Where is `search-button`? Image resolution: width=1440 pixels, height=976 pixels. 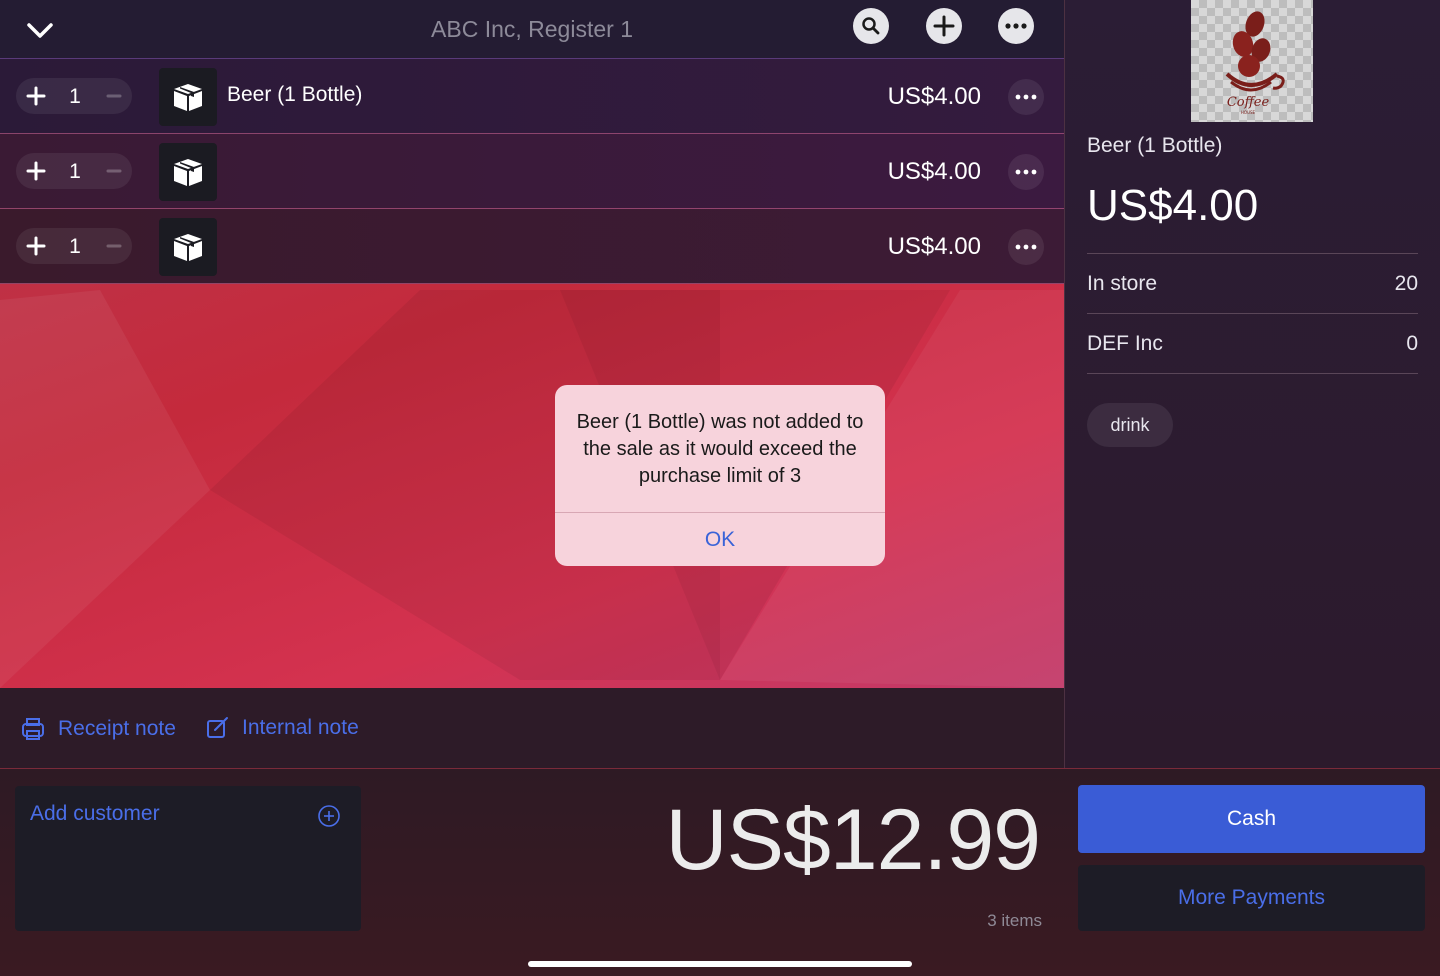
search-button is located at coordinates (871, 26).